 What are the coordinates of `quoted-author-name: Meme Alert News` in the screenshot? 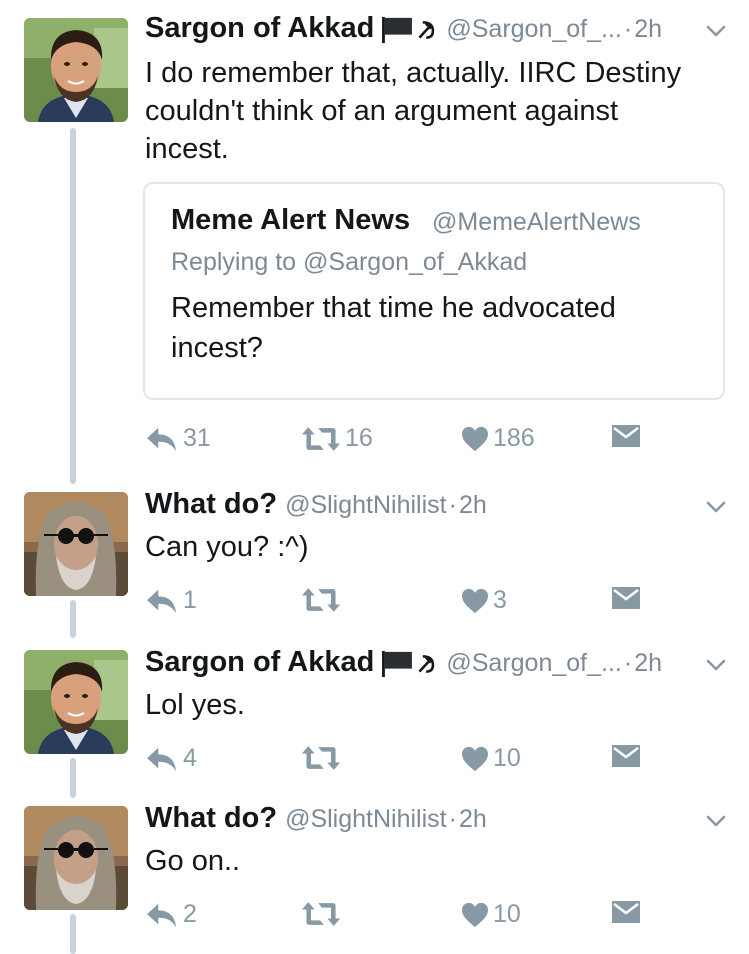 It's located at (291, 220).